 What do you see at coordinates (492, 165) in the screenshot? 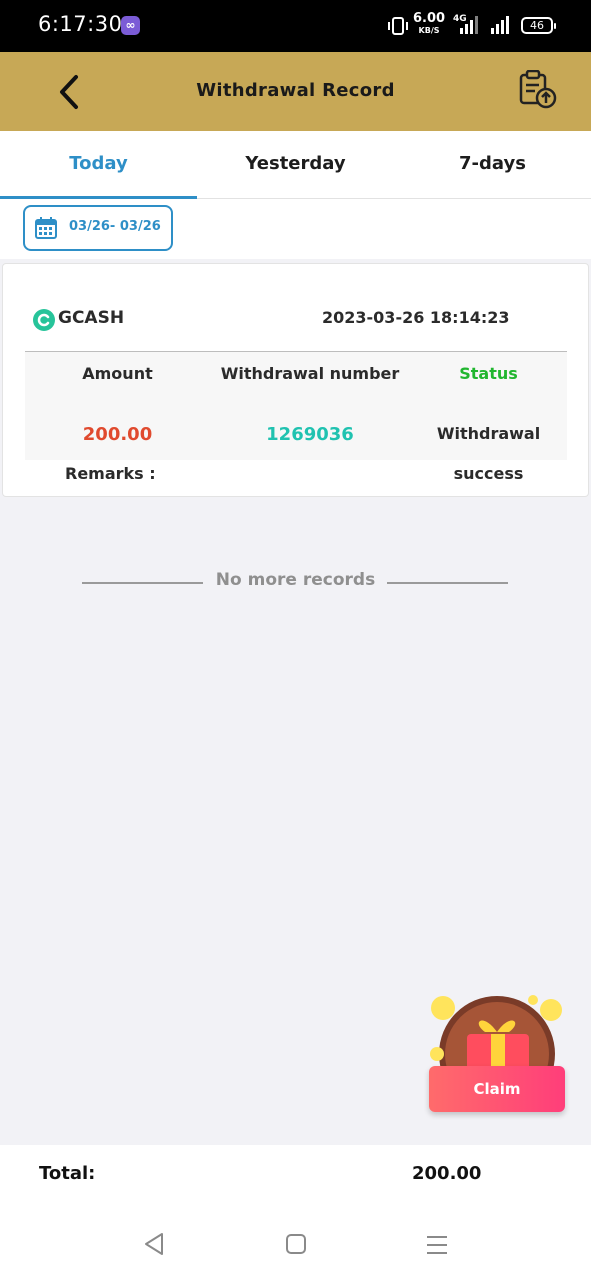
I see `tab-7-days: 7-days` at bounding box center [492, 165].